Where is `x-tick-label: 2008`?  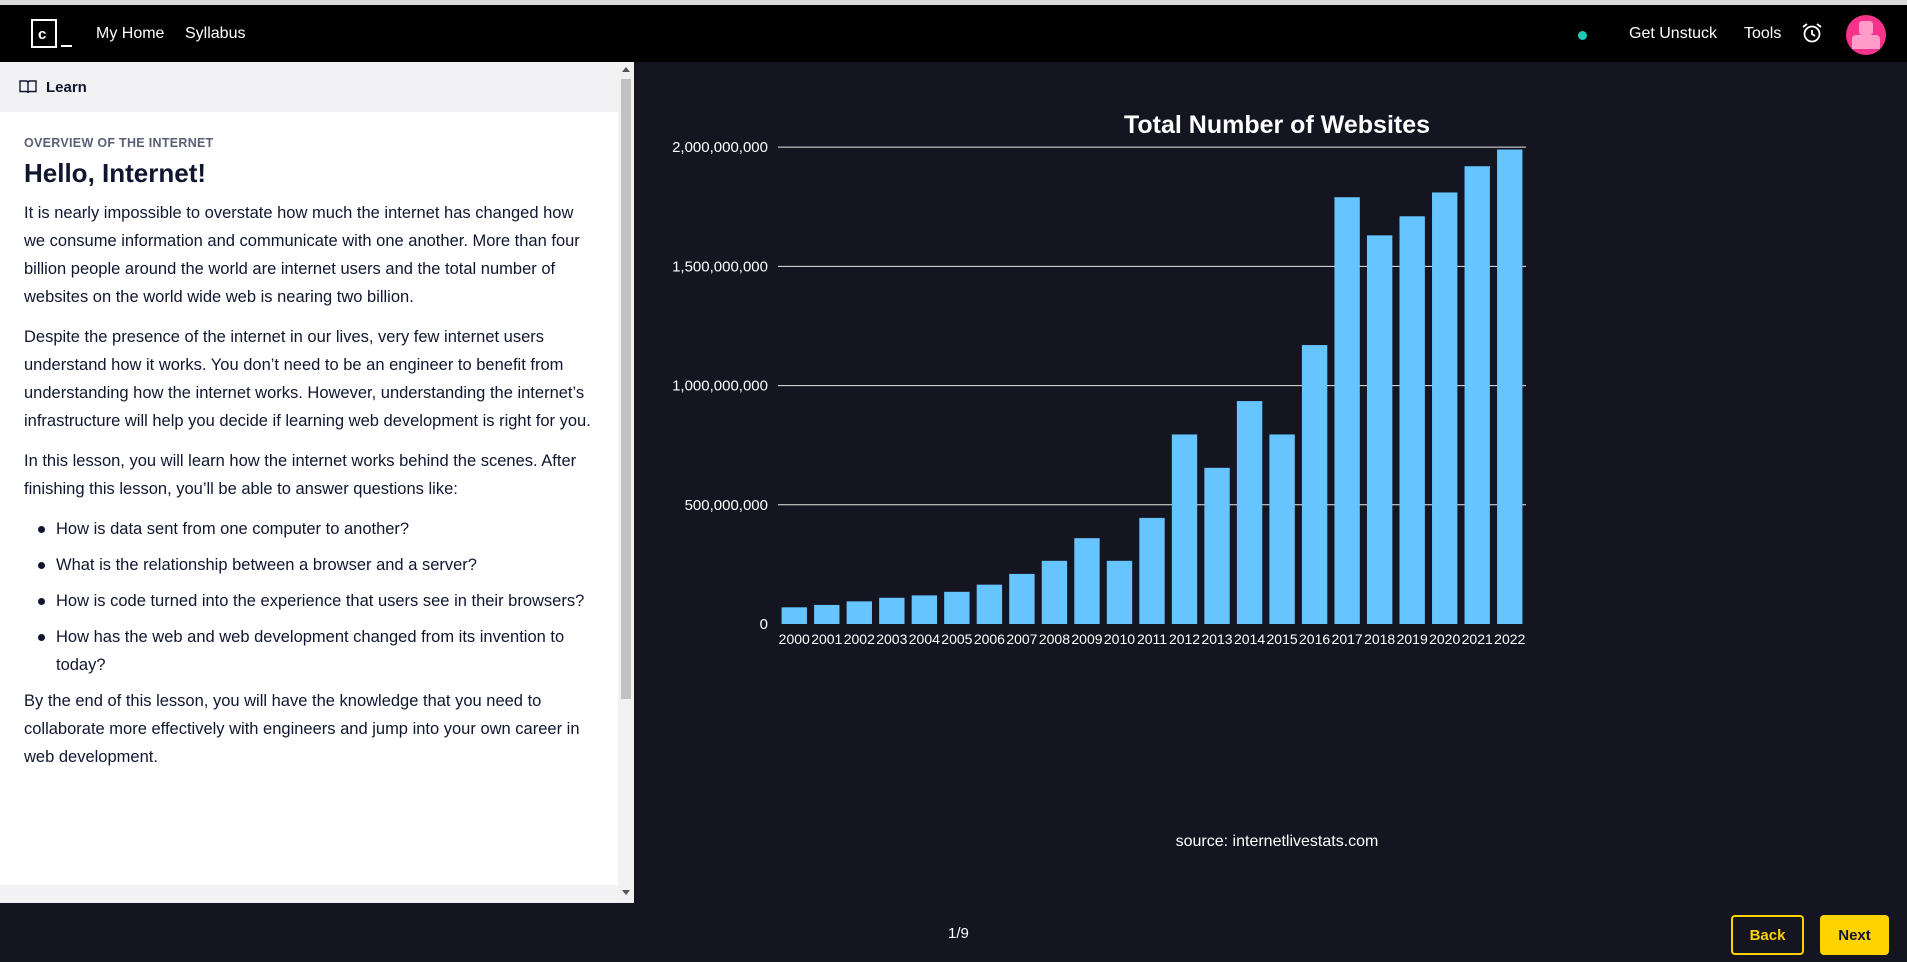
x-tick-label: 2008 is located at coordinates (1054, 639).